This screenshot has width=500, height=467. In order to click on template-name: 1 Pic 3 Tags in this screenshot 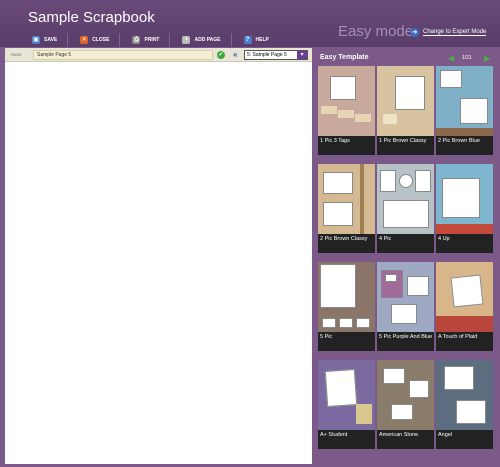, I will do `click(335, 141)`.